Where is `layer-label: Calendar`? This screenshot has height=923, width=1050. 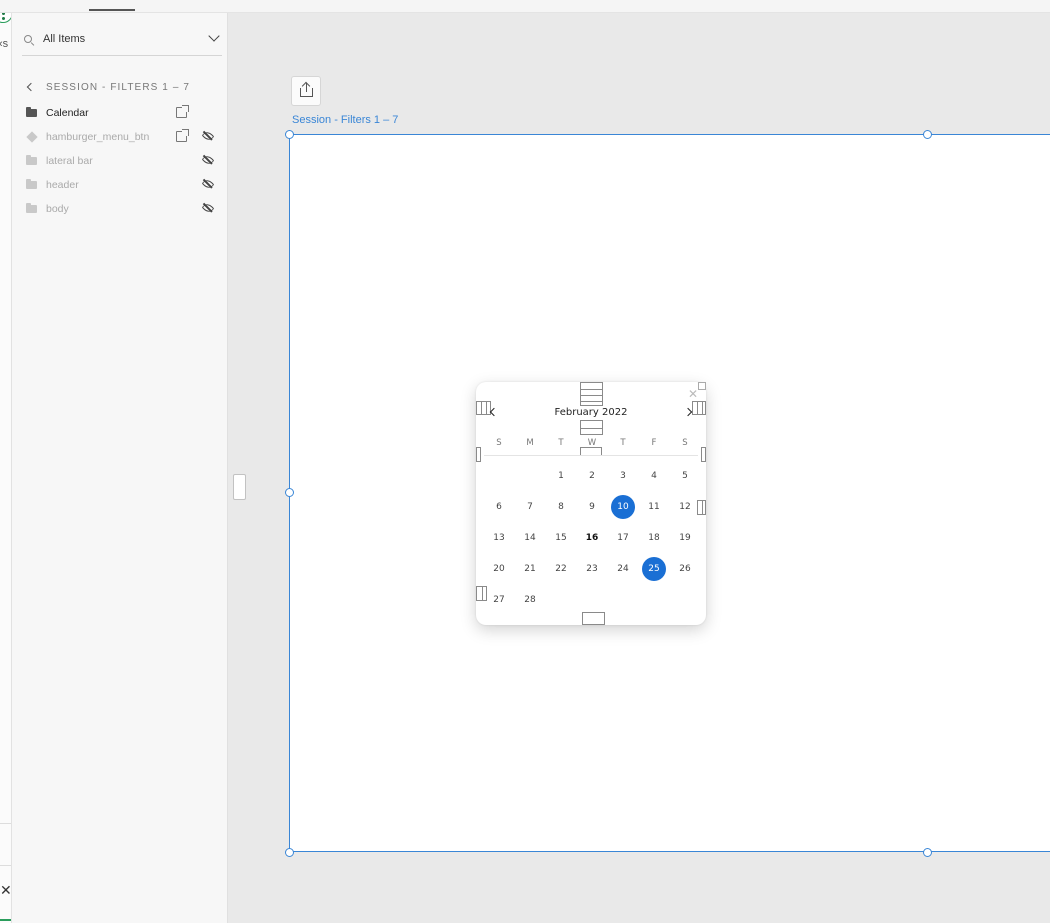 layer-label: Calendar is located at coordinates (67, 113).